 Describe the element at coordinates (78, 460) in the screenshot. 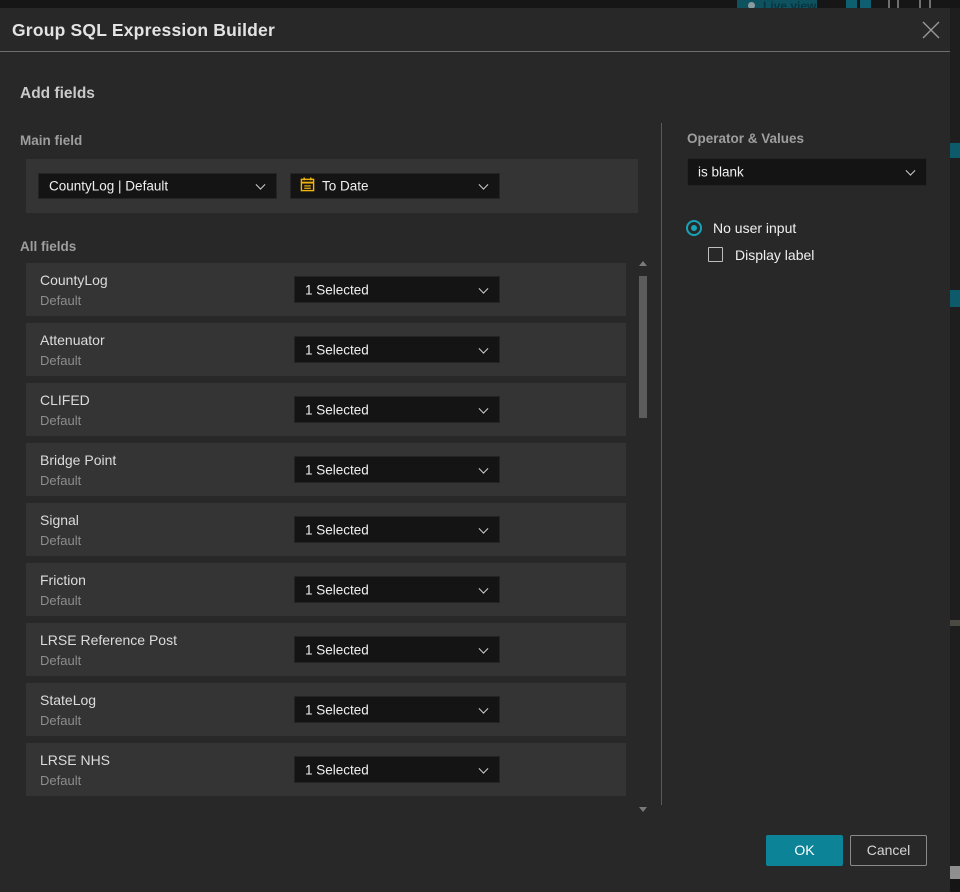

I see `field-name: Bridge Point` at that location.